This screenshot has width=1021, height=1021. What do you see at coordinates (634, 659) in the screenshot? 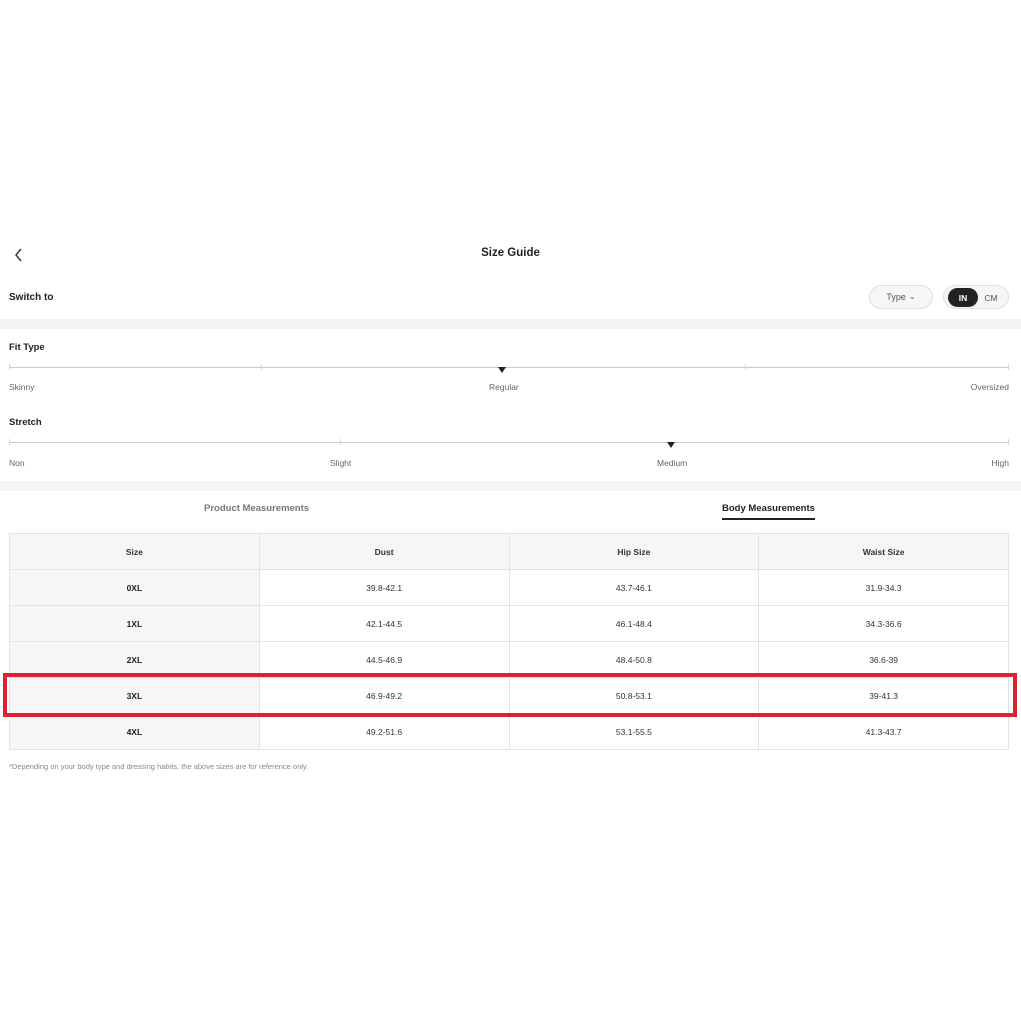
I see `hip-cell: 48.4-50.8` at bounding box center [634, 659].